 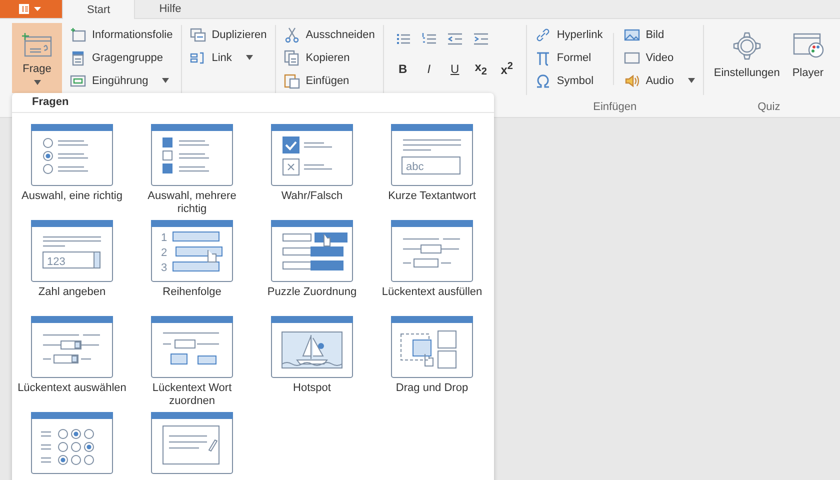 I want to click on video-icon, so click(x=632, y=58).